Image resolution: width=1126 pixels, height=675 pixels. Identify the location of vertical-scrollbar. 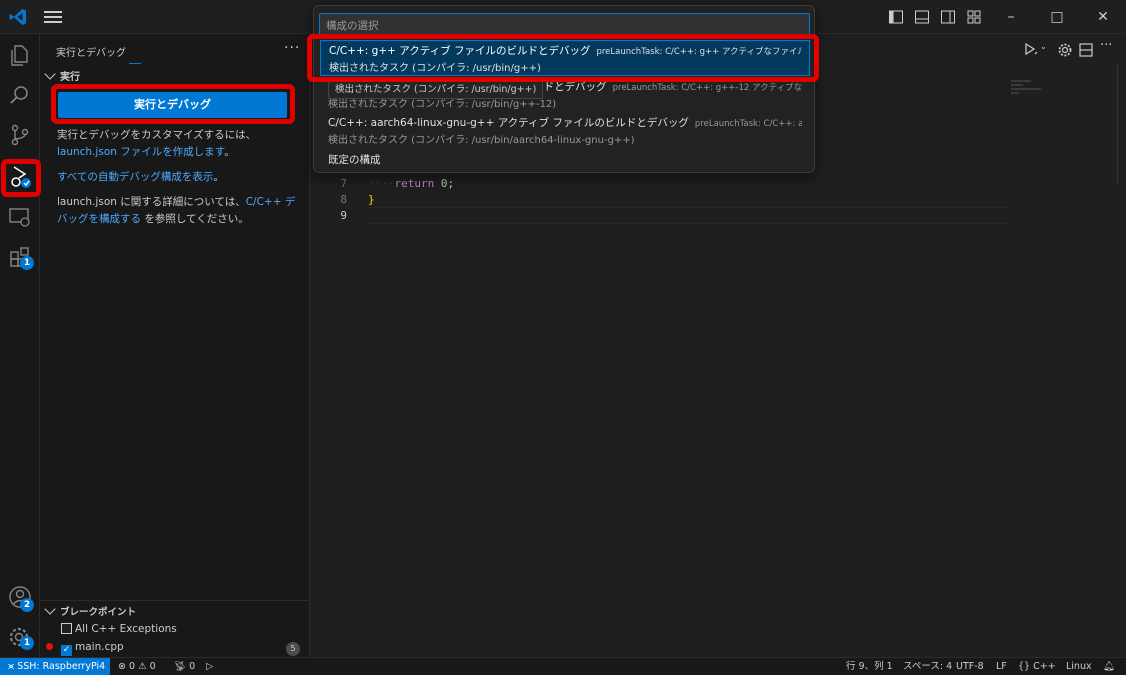
(1117, 124).